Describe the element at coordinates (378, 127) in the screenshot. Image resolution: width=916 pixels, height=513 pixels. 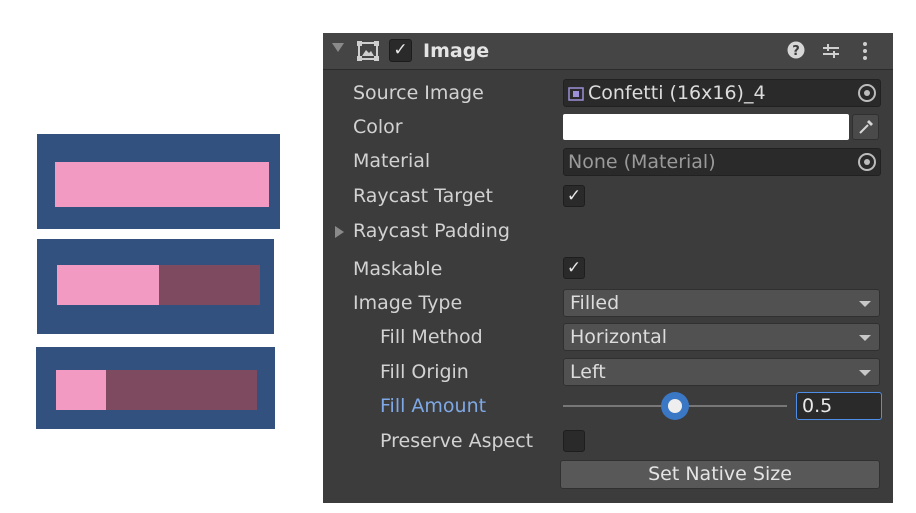
I see `color-label: Color` at that location.